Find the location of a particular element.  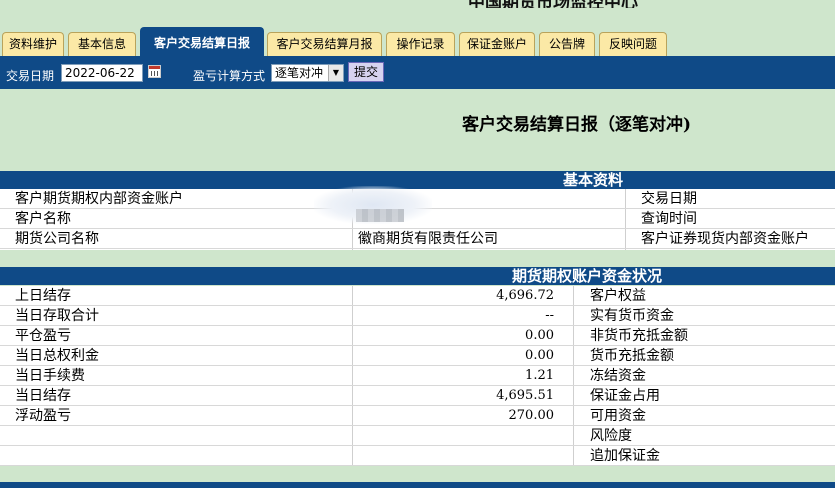

tab-operation-log: 操作记录 is located at coordinates (420, 44).